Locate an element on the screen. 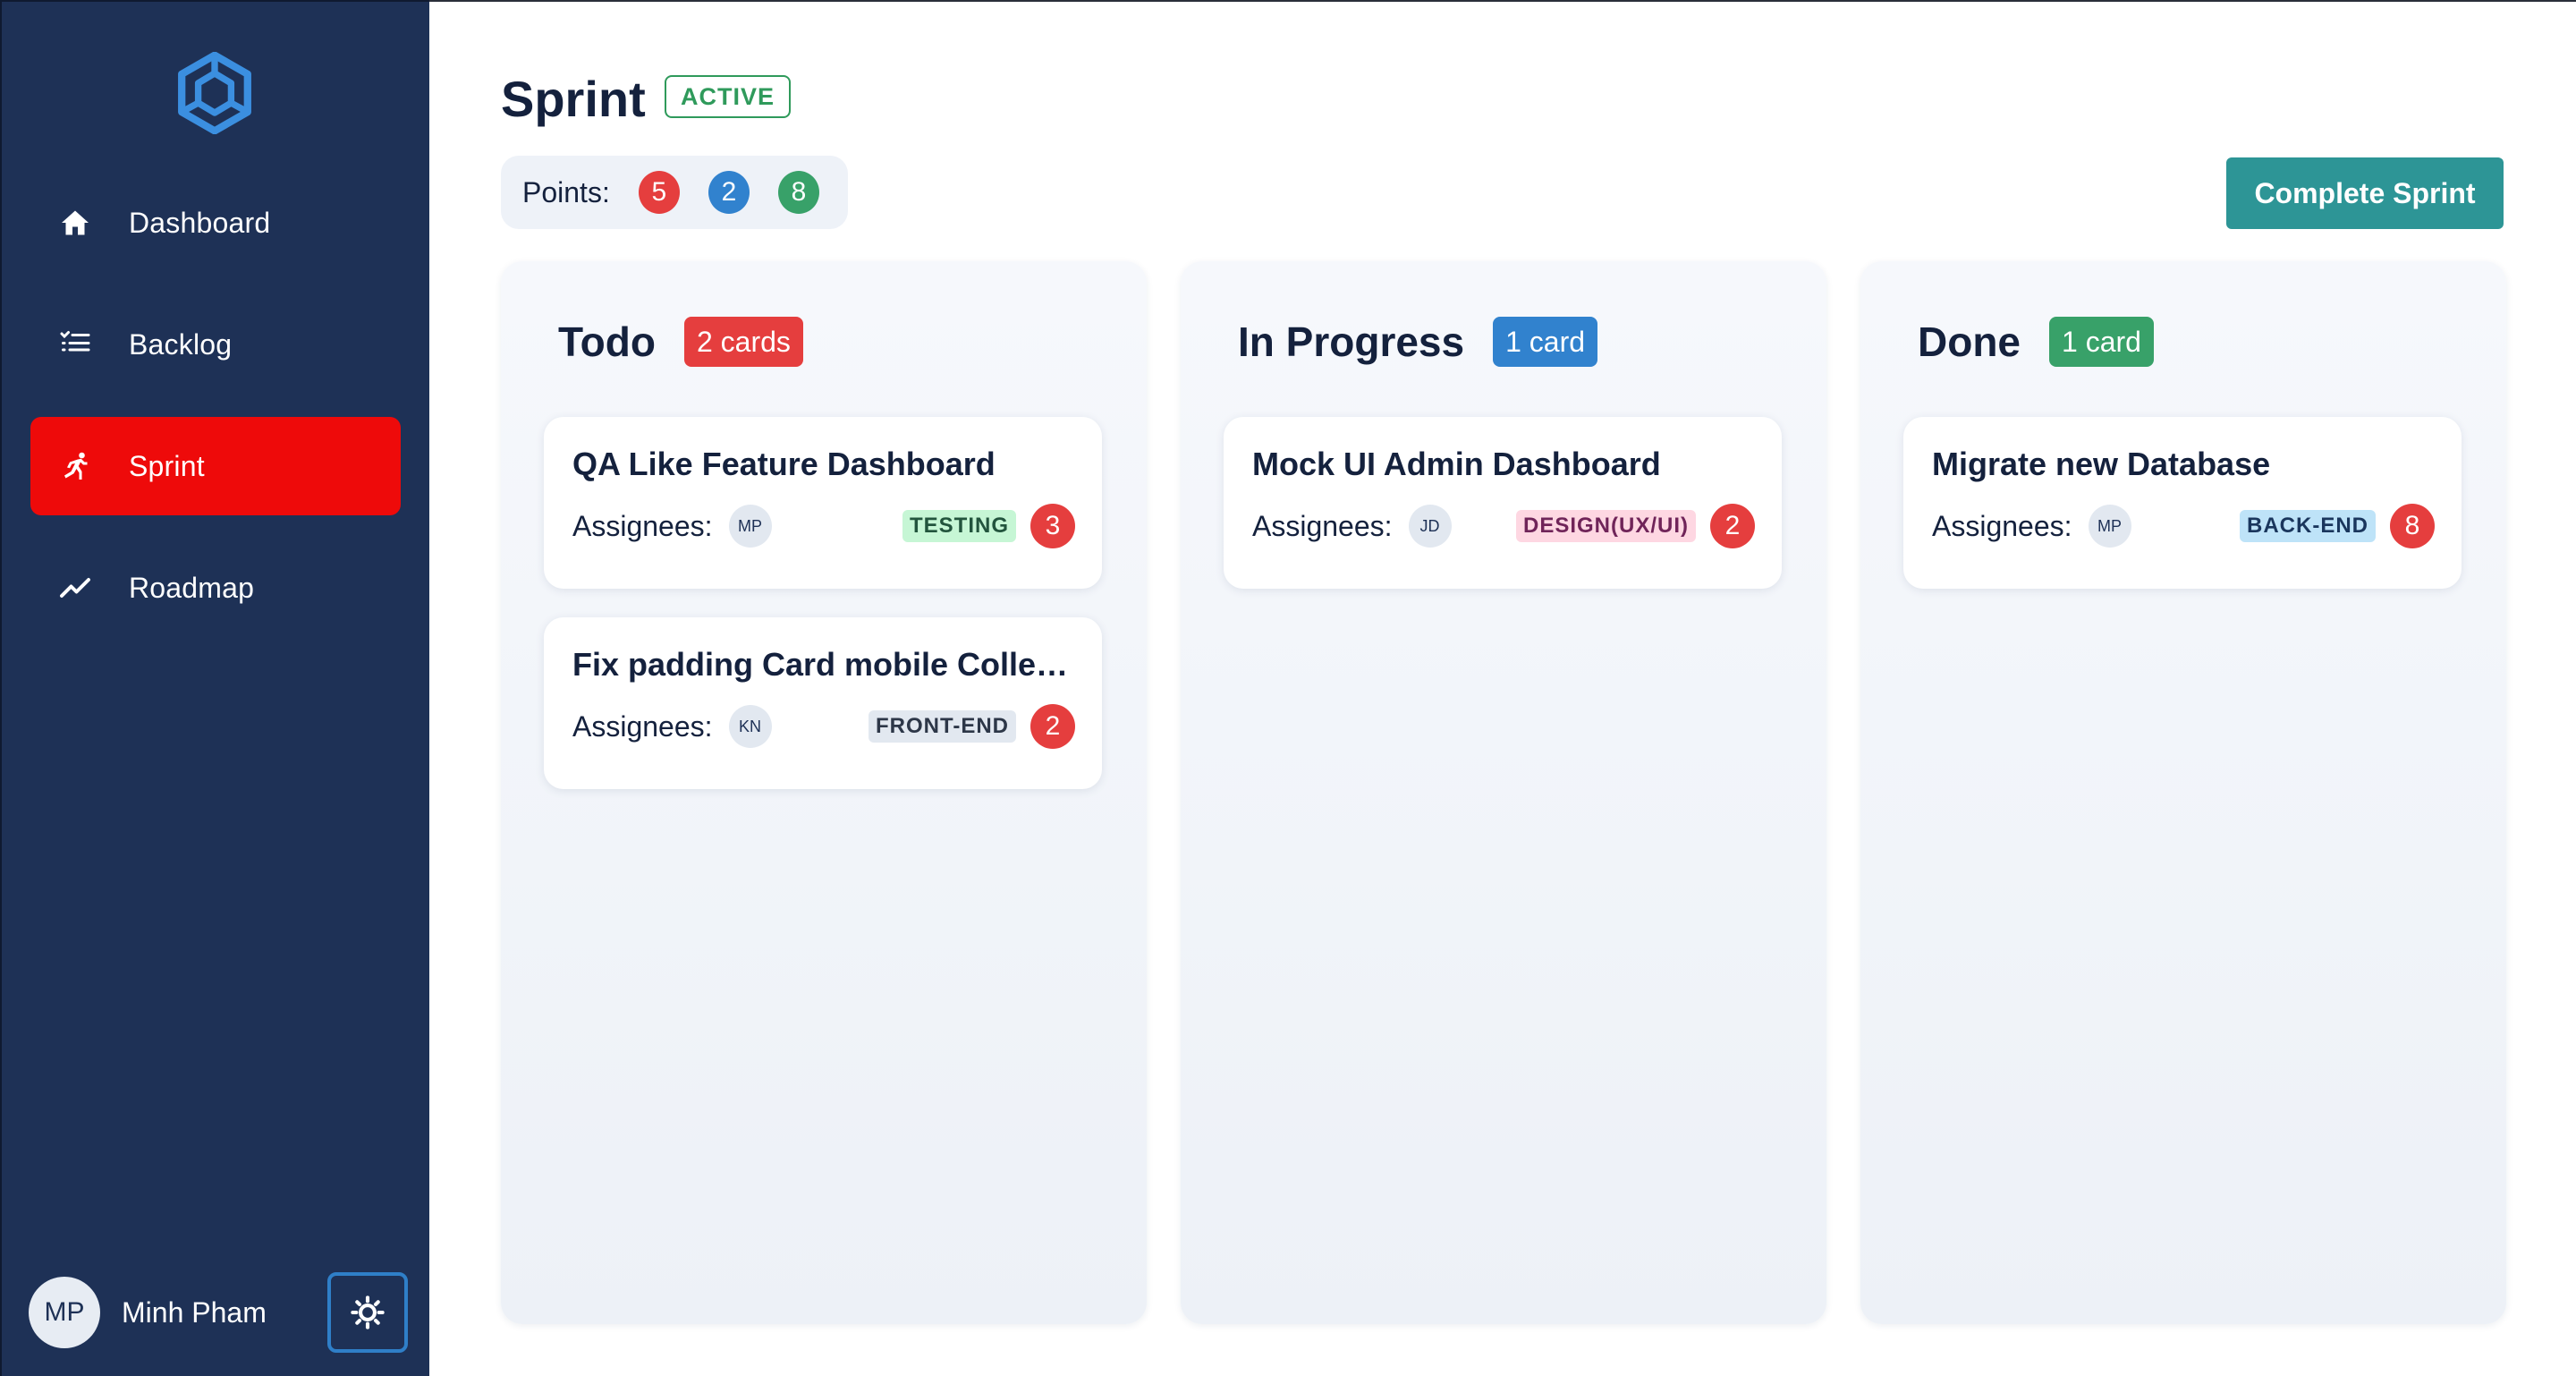  home-icon is located at coordinates (75, 223).